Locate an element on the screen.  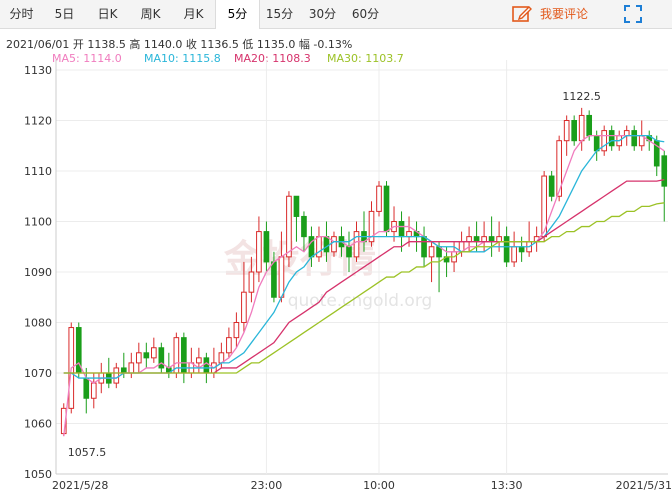
y-tick-label: 1070 is located at coordinates (38, 373).